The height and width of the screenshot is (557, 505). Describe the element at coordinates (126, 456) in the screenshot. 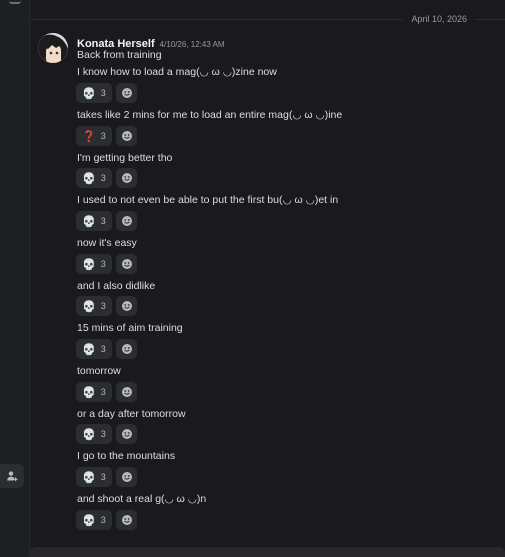

I see `message-line: I go to the mountains` at that location.